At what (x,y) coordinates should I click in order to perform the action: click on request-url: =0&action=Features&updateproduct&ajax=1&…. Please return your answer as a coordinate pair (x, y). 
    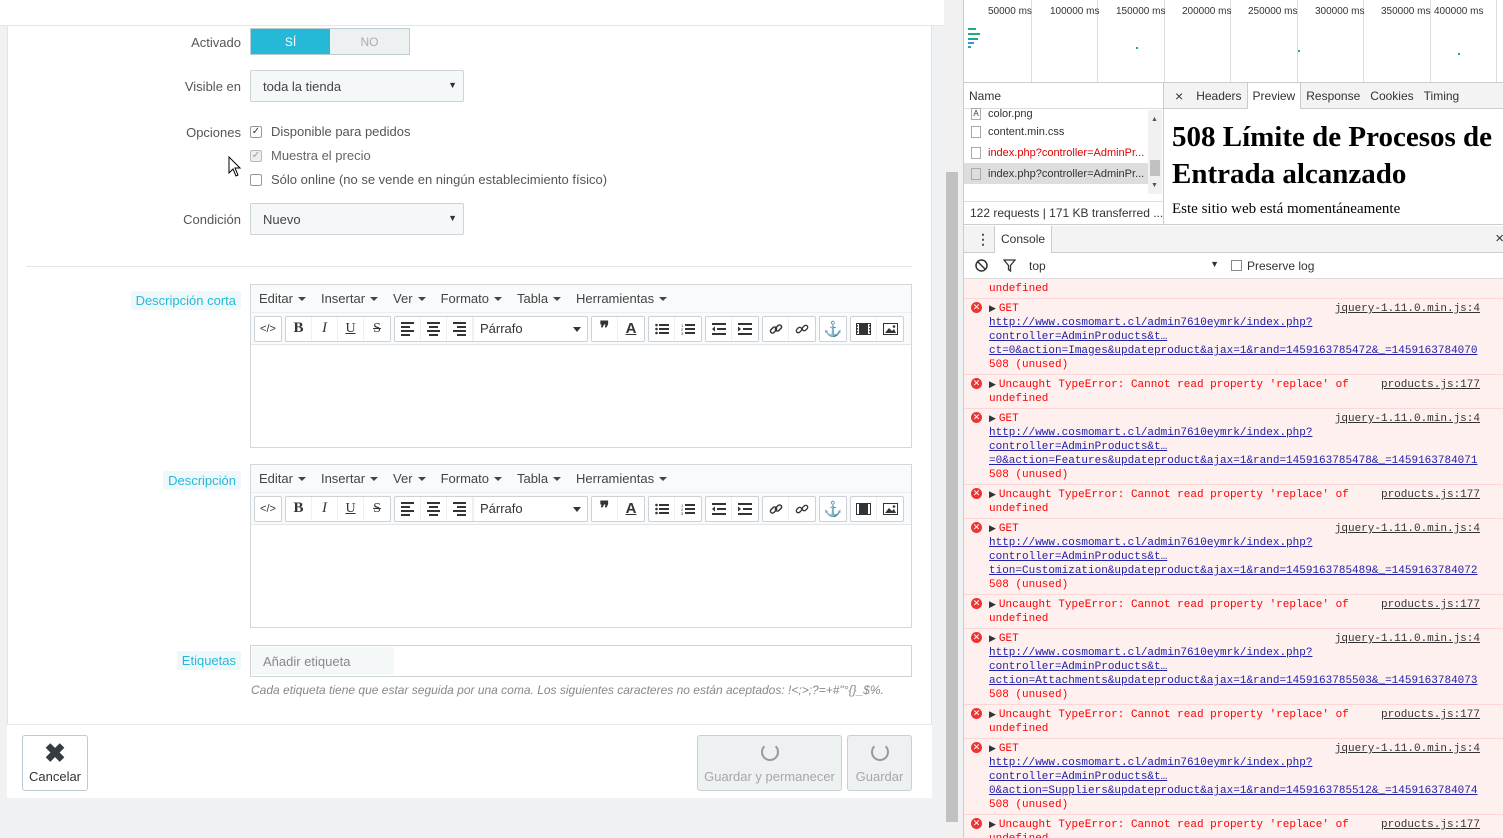
    Looking at the image, I should click on (1234, 461).